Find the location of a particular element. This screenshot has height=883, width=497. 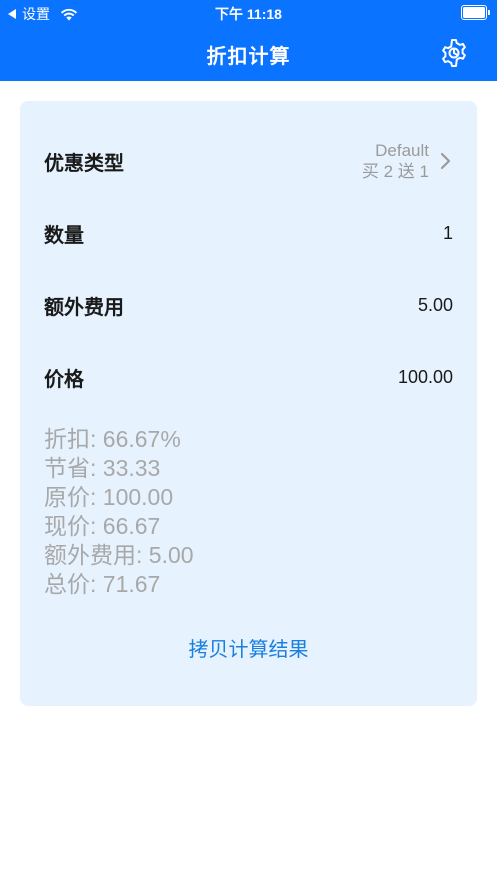

gear-icon is located at coordinates (454, 53).